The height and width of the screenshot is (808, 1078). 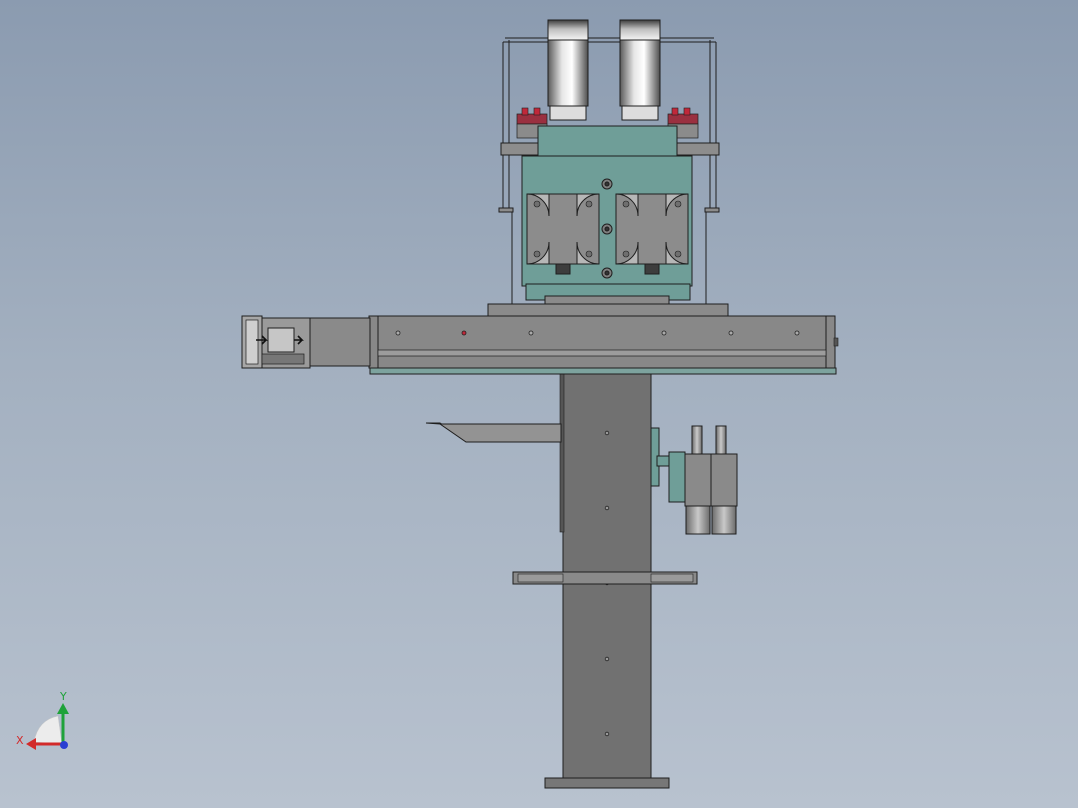 I want to click on y-axis-label: Y, so click(x=63, y=696).